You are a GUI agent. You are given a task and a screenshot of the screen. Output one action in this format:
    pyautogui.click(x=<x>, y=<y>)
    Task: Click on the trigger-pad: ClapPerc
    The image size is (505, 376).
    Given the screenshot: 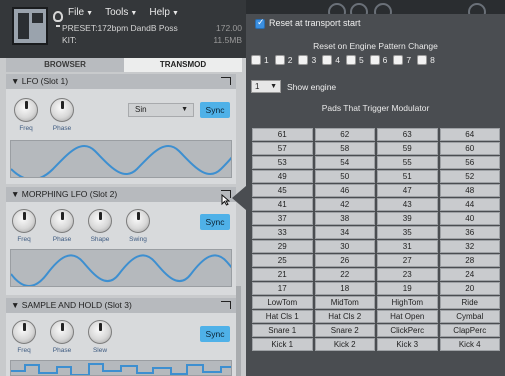 What is the action you would take?
    pyautogui.click(x=469, y=330)
    